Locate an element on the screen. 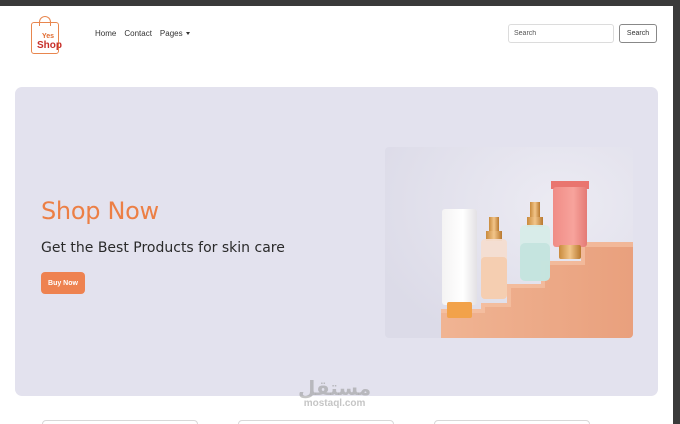  navbar: Yes Shop Home Contact Pages Search is located at coordinates (336, 34).